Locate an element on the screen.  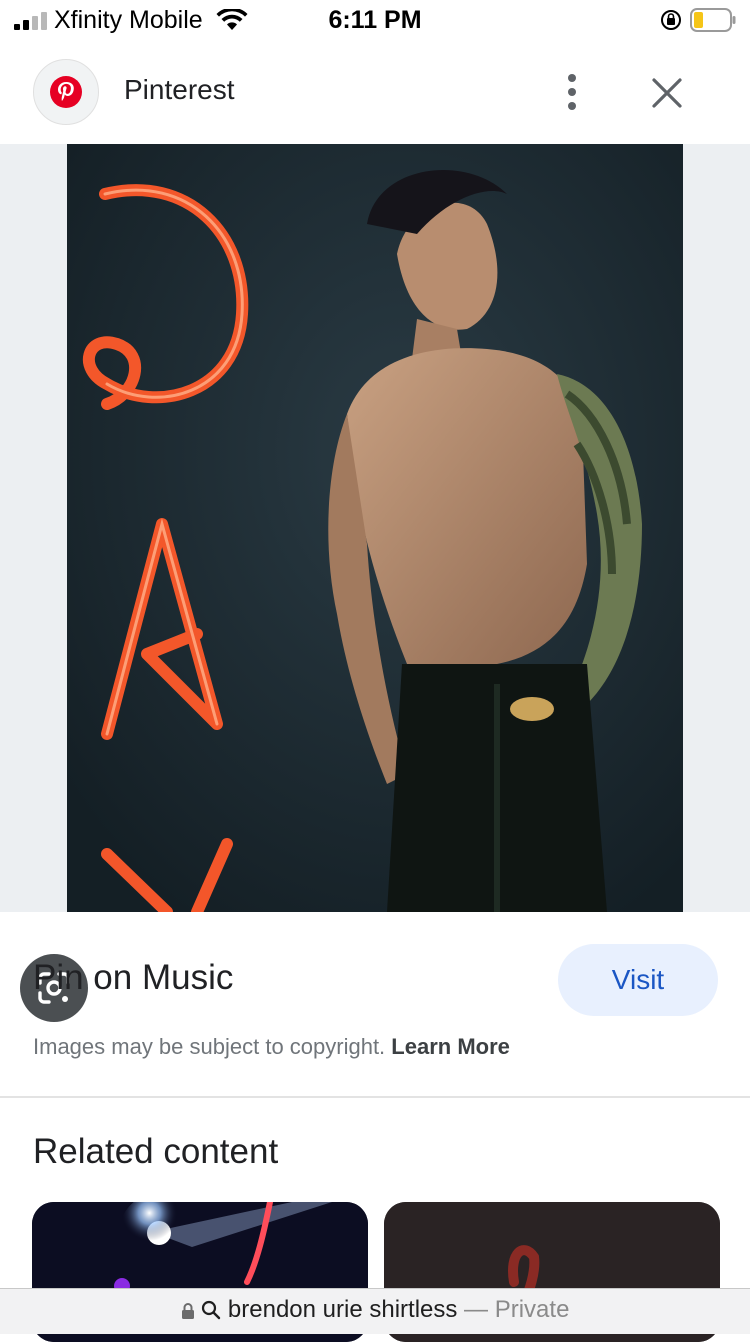
orientation-lock-icon is located at coordinates (671, 20).